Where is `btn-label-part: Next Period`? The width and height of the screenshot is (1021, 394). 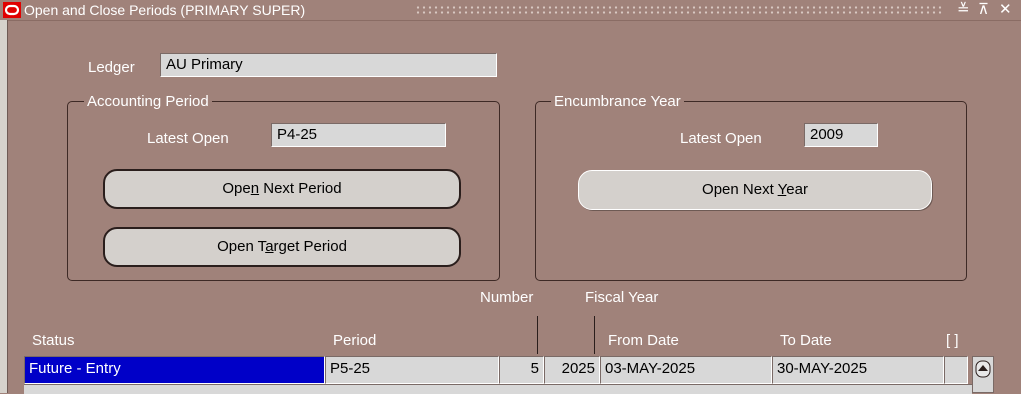
btn-label-part: Next Period is located at coordinates (300, 188).